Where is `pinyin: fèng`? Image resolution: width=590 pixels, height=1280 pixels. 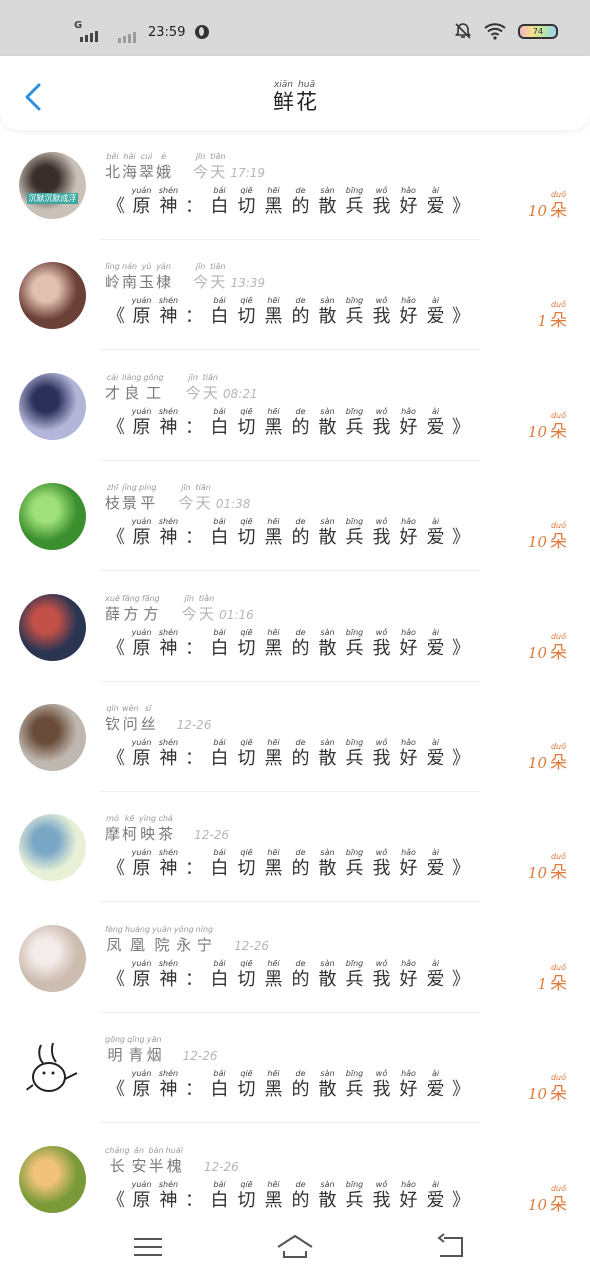 pinyin: fèng is located at coordinates (114, 929).